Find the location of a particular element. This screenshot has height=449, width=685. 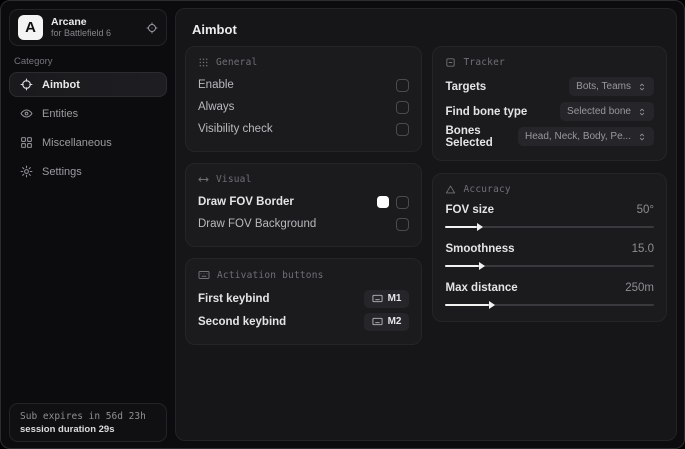

general-card: General Enable Always Visibility check is located at coordinates (304, 99).